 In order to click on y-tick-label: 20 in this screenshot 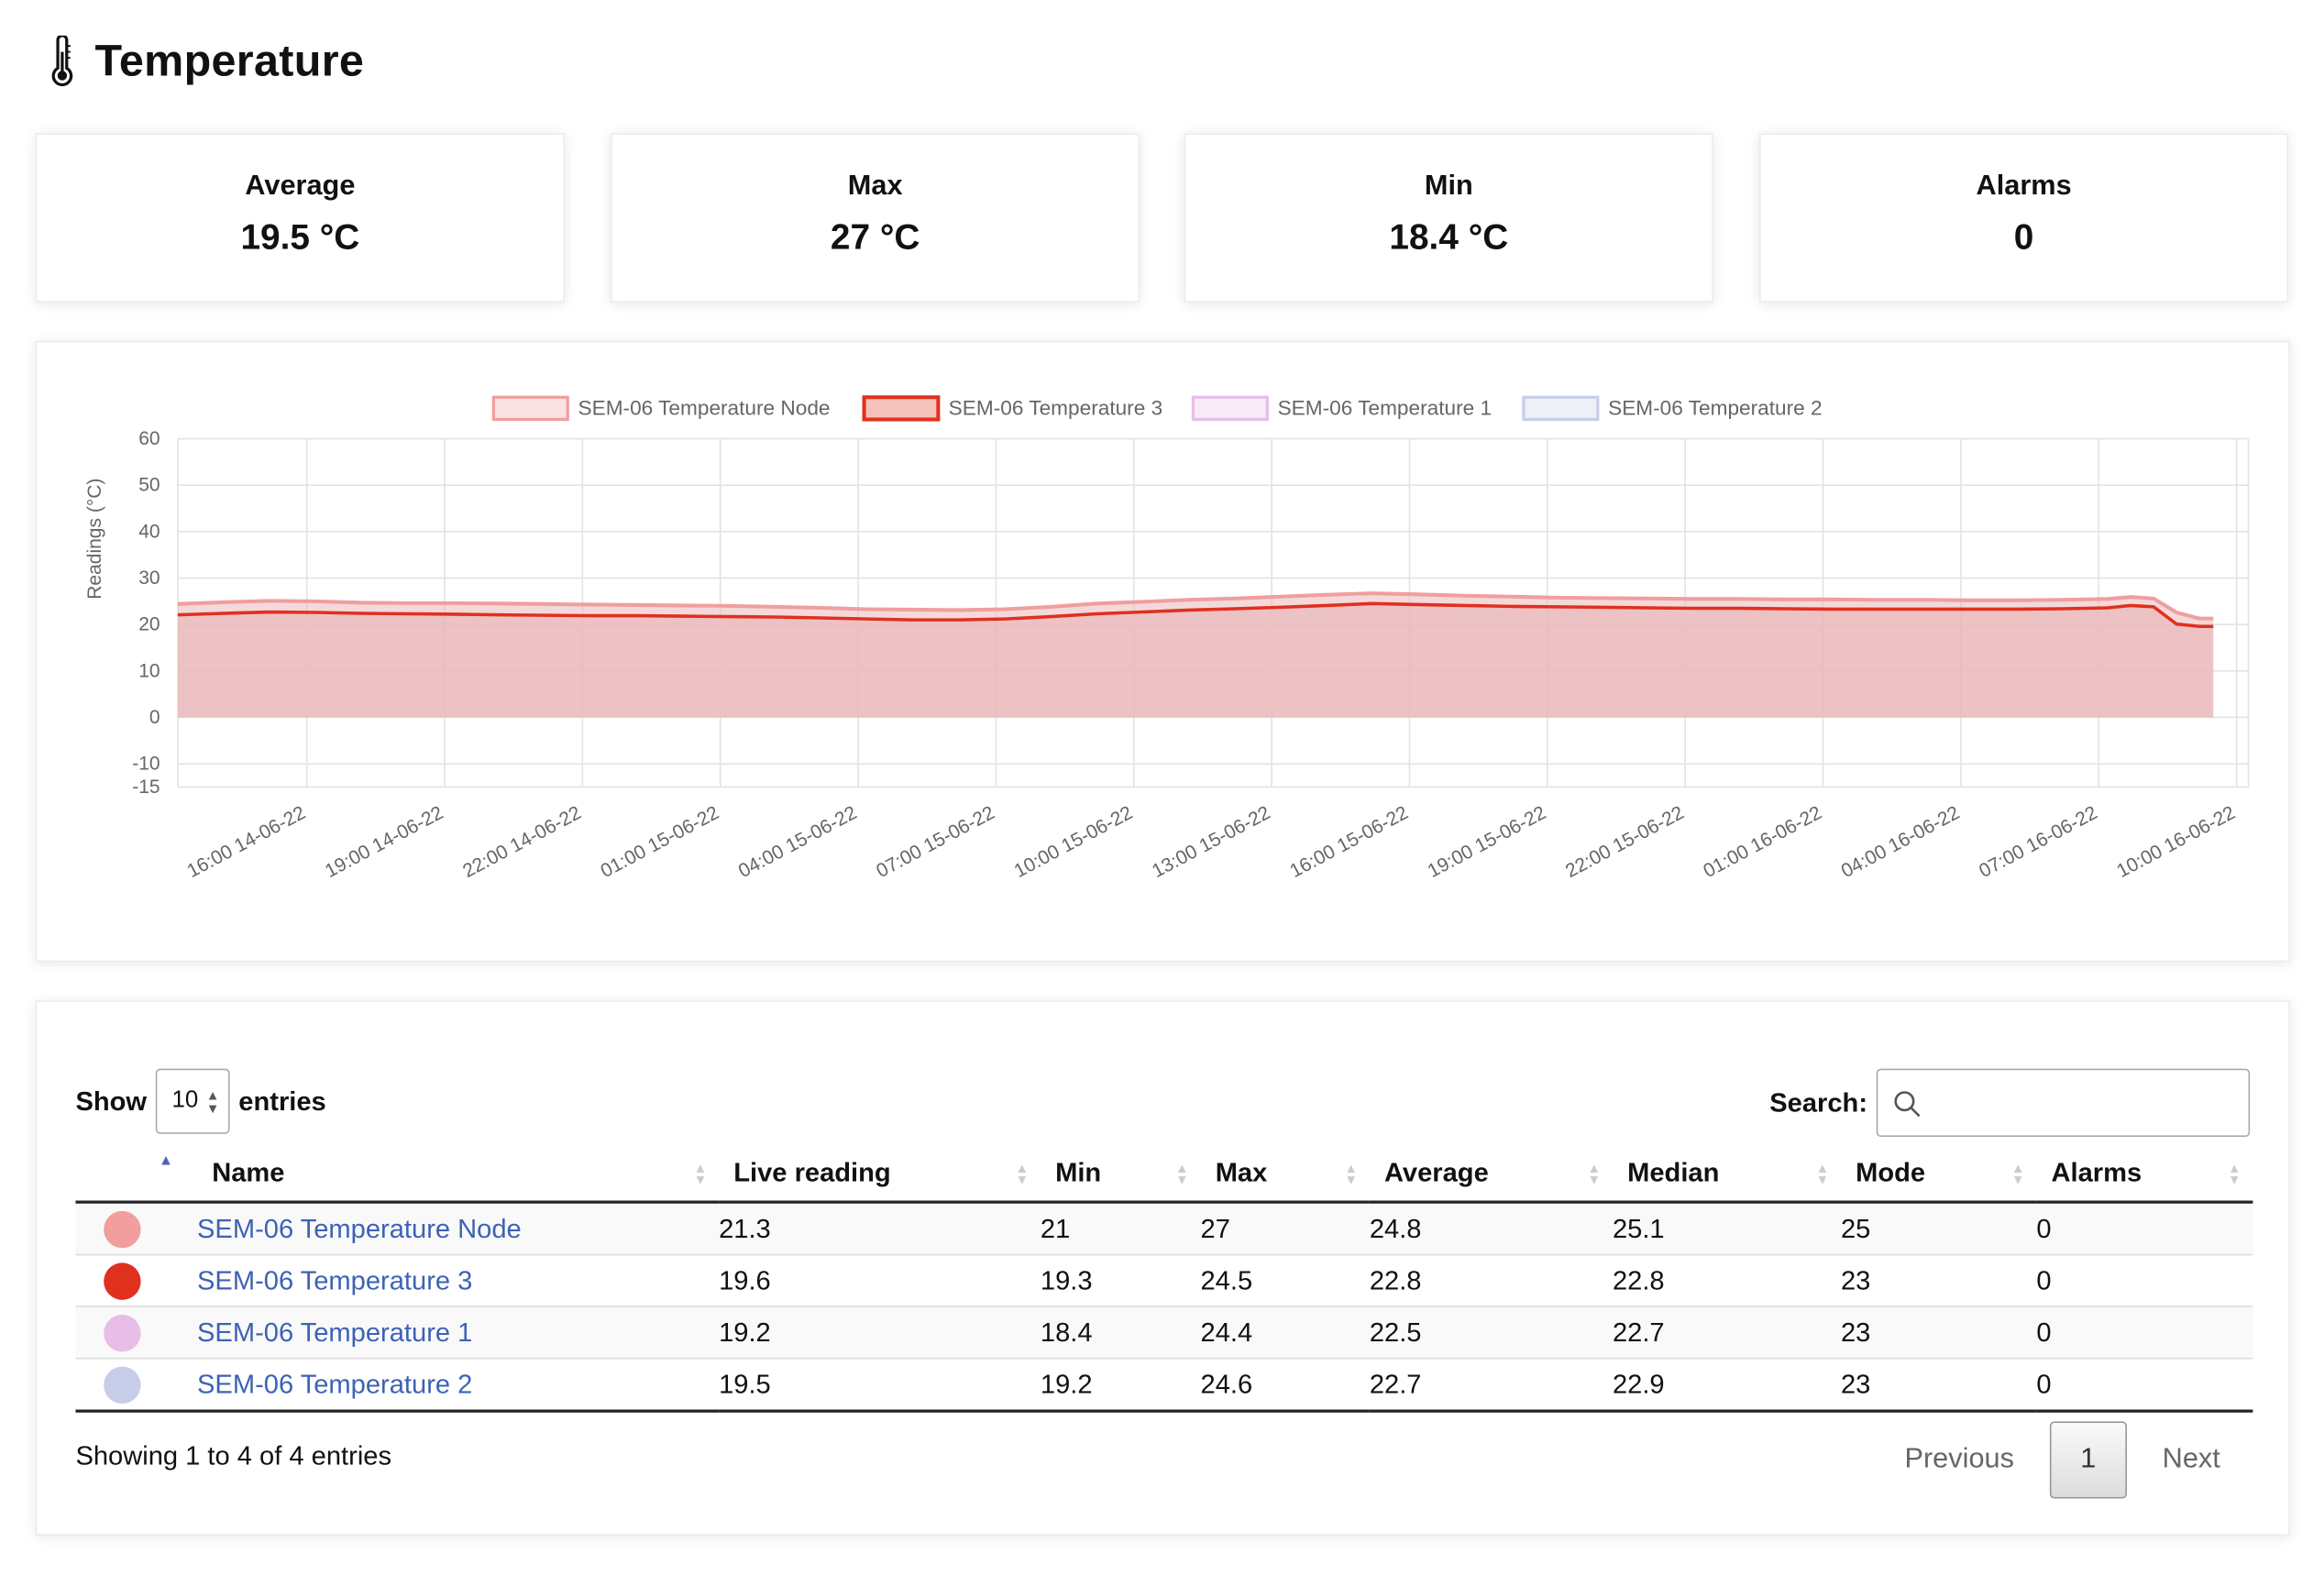, I will do `click(149, 624)`.